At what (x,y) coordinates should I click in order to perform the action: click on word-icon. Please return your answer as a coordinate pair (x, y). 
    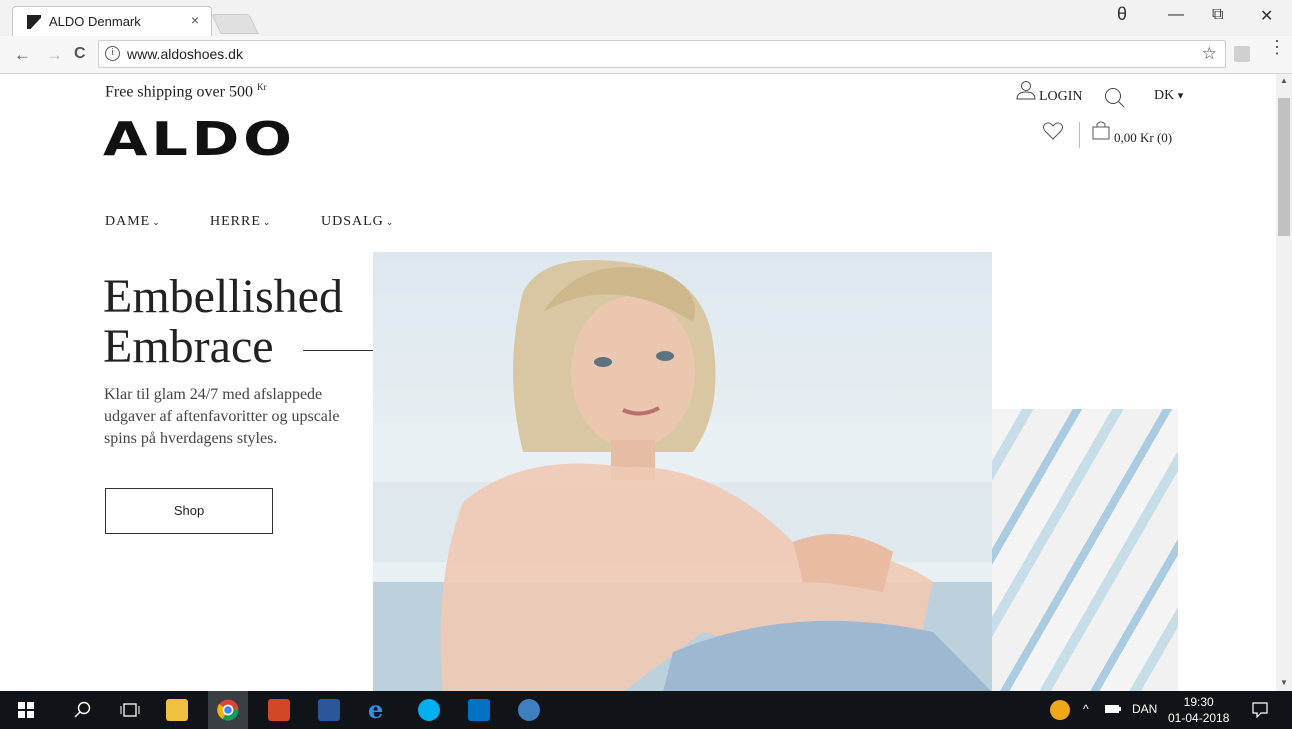
    Looking at the image, I should click on (329, 710).